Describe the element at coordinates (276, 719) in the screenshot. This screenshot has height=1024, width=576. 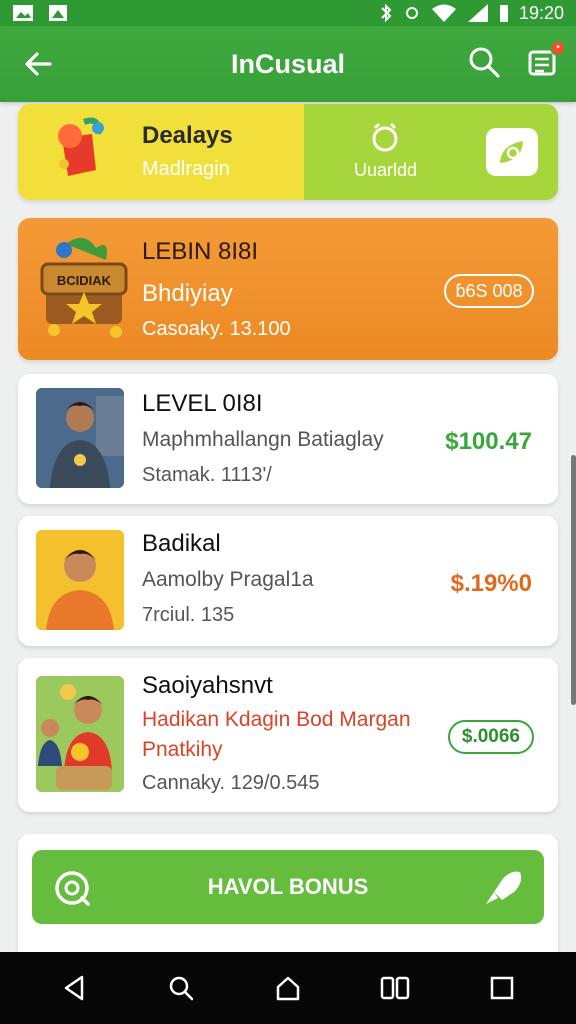
I see `item-description: Hadikan Kdagin Bod Margan` at that location.